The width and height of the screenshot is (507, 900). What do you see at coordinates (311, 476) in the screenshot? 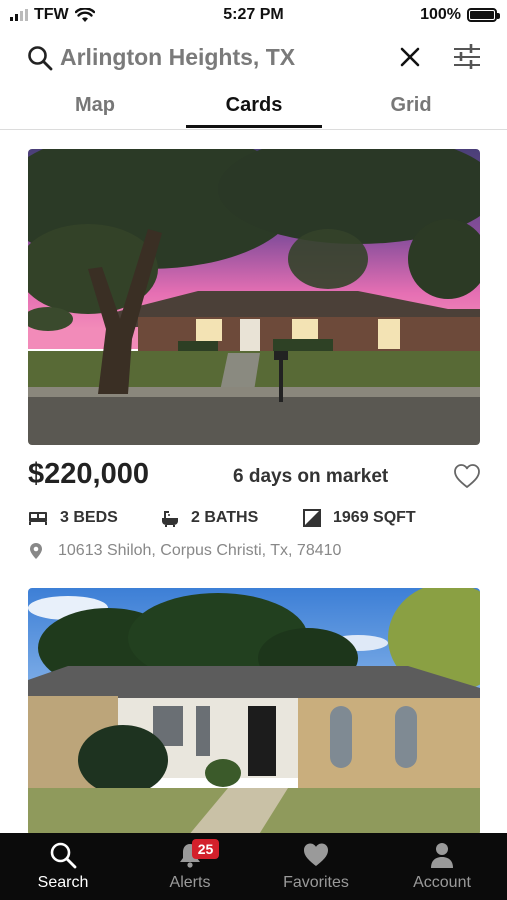
I see `days-on-market: 6 days on market` at bounding box center [311, 476].